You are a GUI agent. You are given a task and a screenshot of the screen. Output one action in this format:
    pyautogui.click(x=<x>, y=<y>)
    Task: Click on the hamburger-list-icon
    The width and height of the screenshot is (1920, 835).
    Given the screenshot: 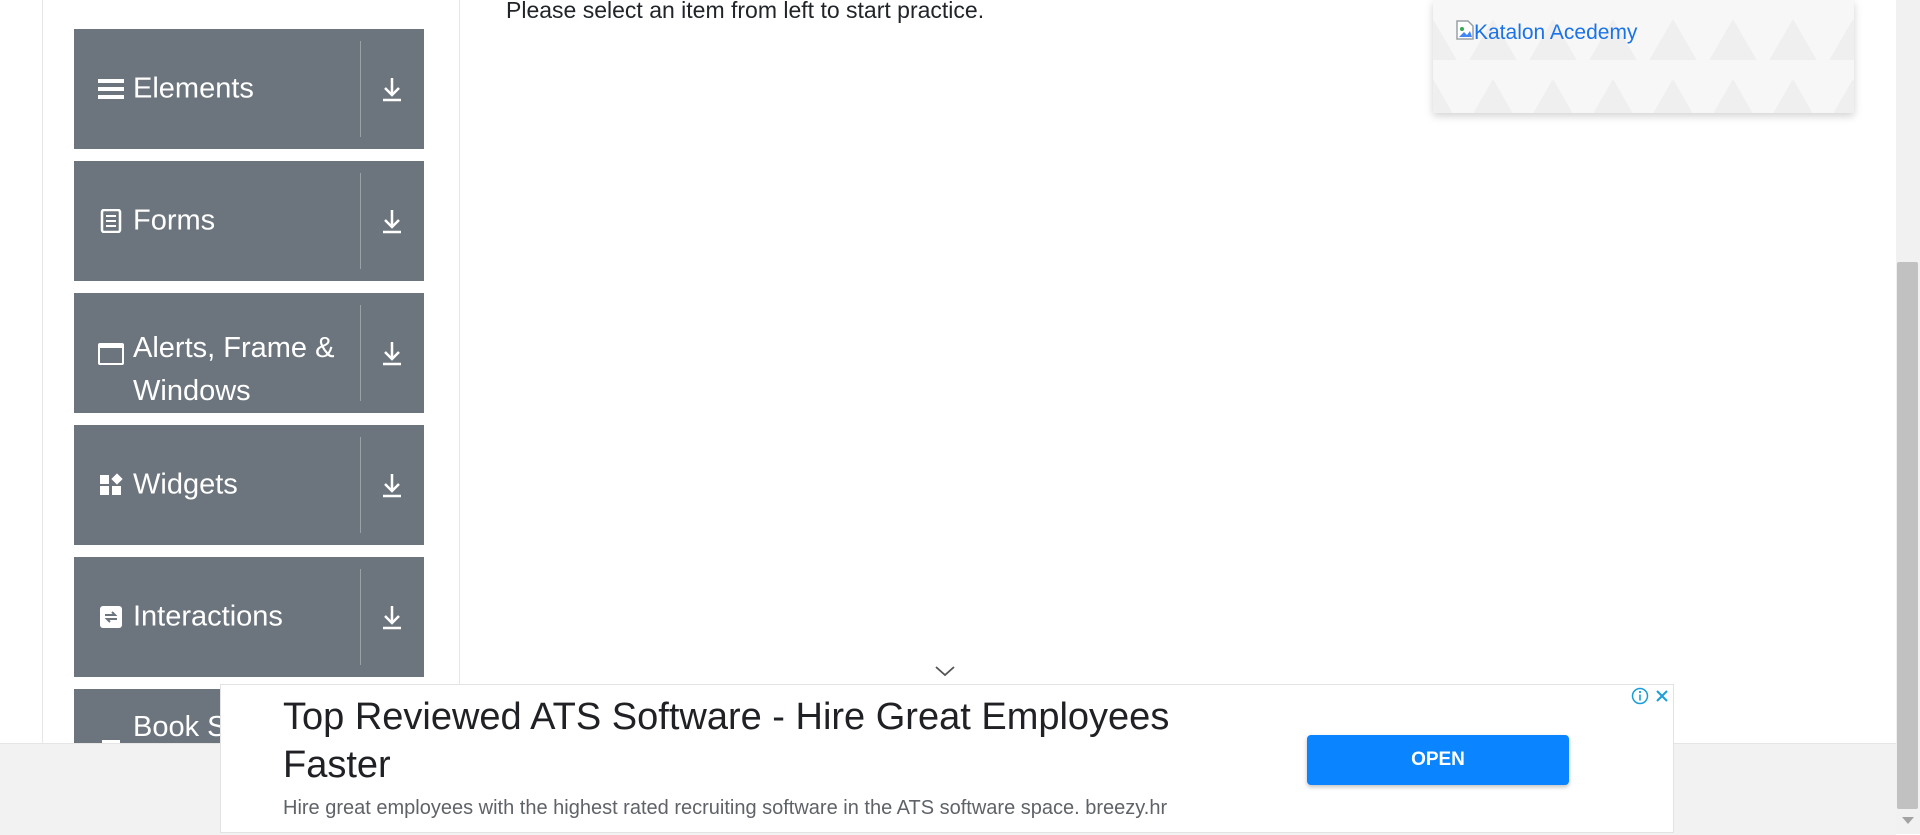 What is the action you would take?
    pyautogui.click(x=111, y=89)
    